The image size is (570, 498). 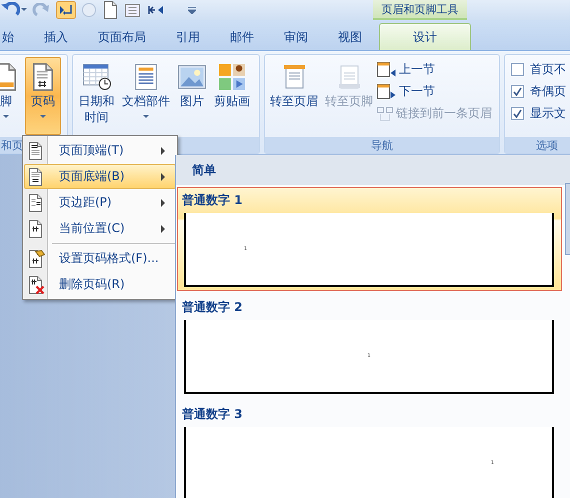 I want to click on gallery-item-label: 普通数字 1, so click(x=212, y=200).